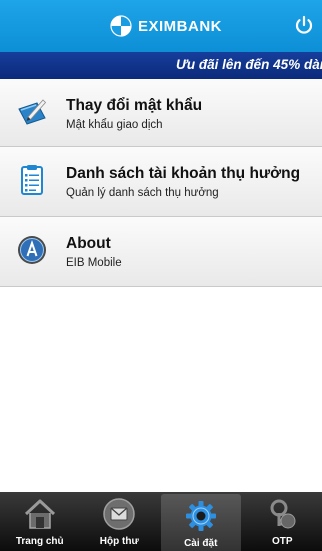 The image size is (322, 551). What do you see at coordinates (32, 112) in the screenshot?
I see `password-card-icon` at bounding box center [32, 112].